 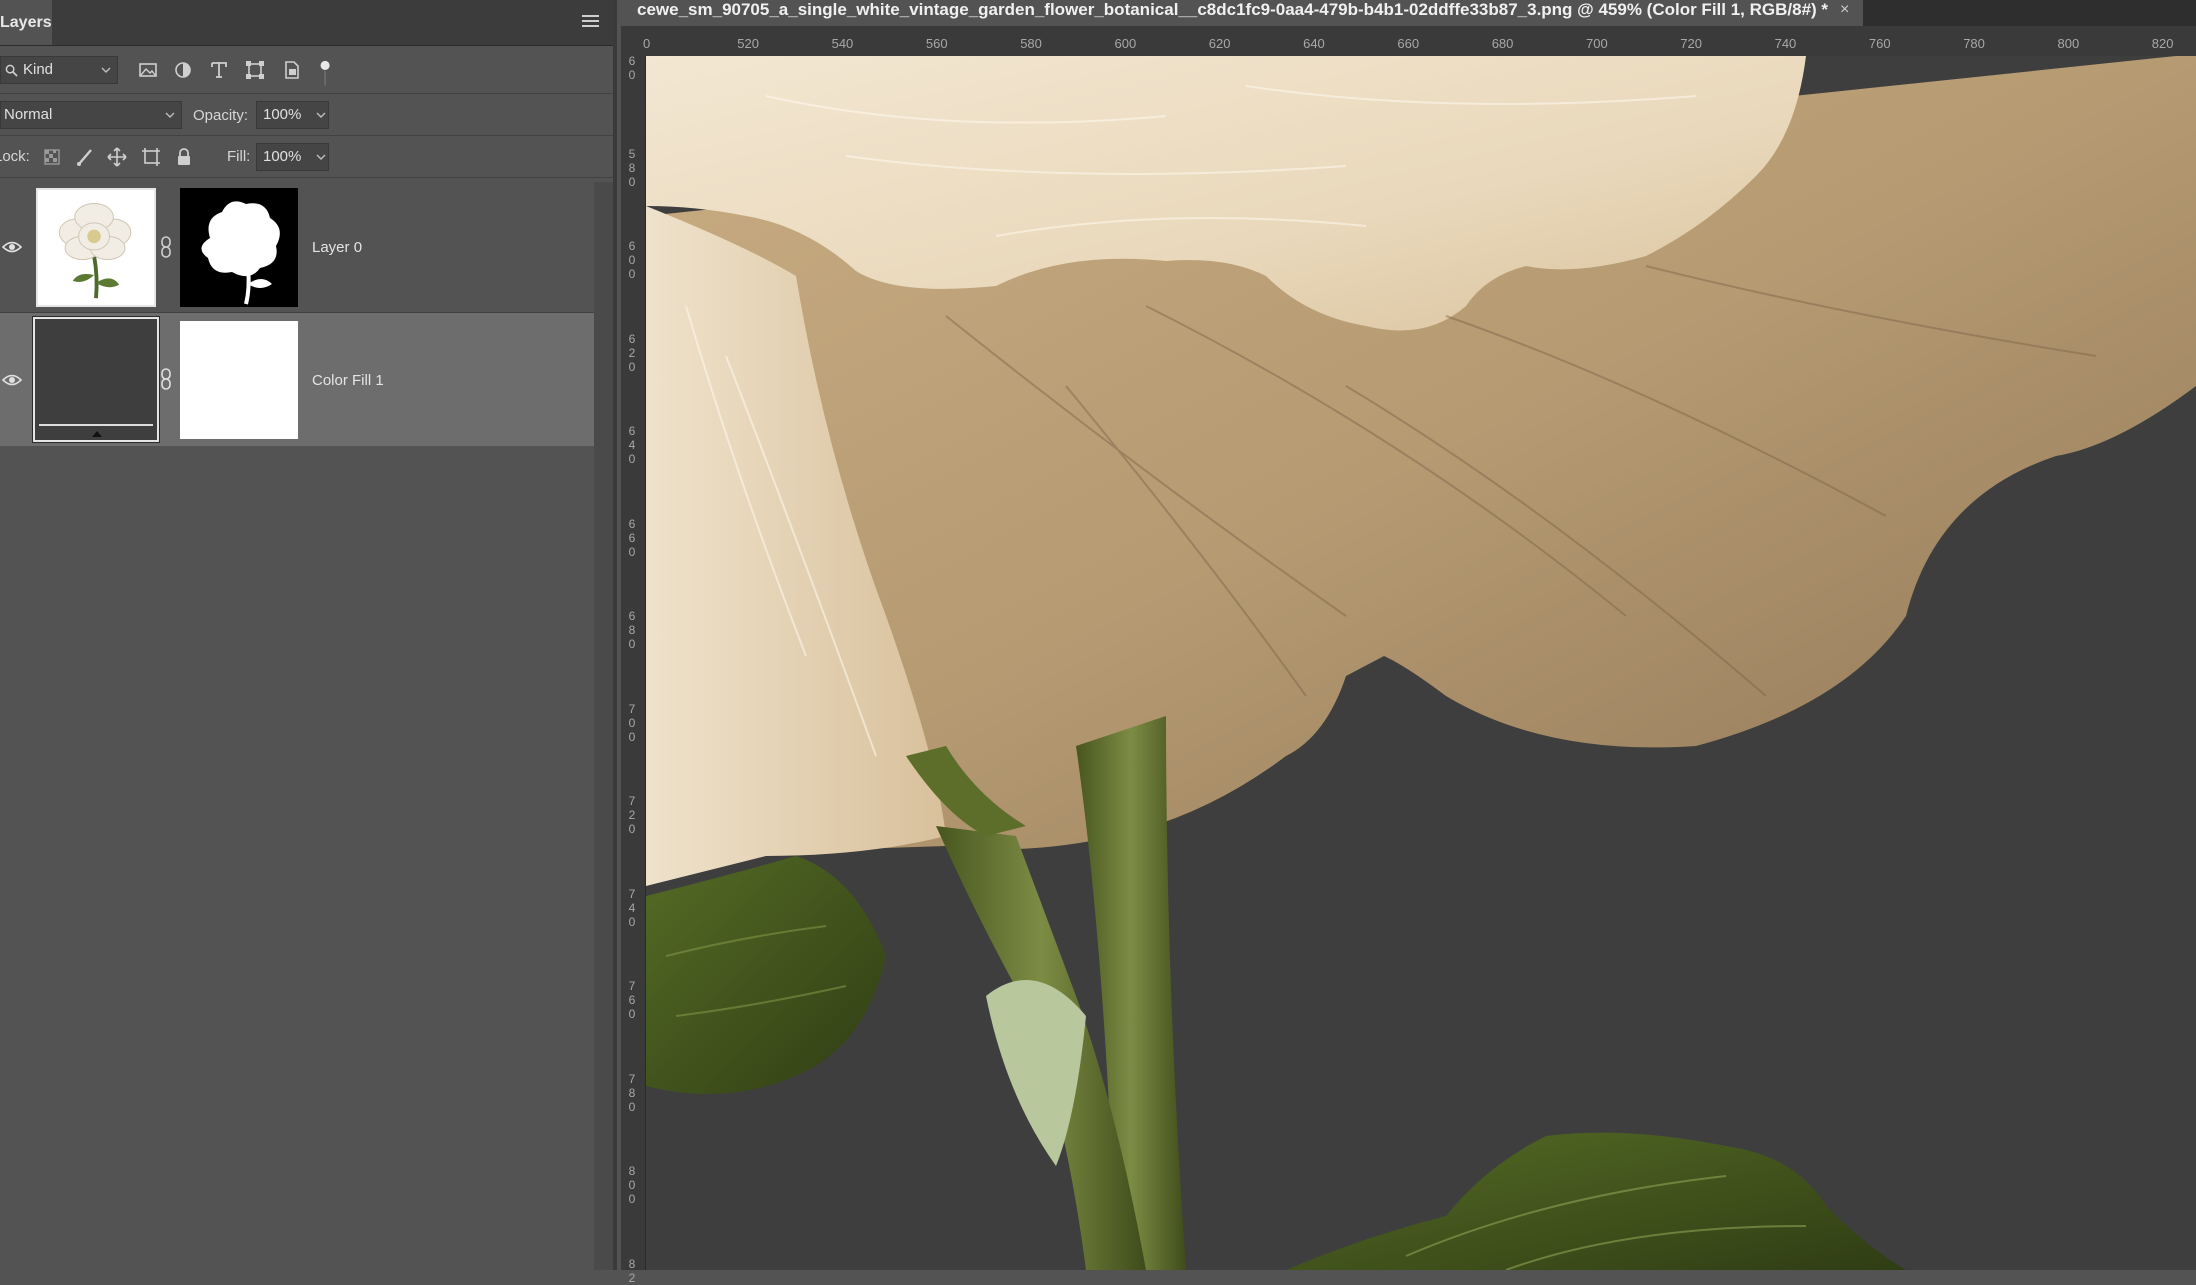 What do you see at coordinates (842, 43) in the screenshot?
I see `ruler-tick-label: 540` at bounding box center [842, 43].